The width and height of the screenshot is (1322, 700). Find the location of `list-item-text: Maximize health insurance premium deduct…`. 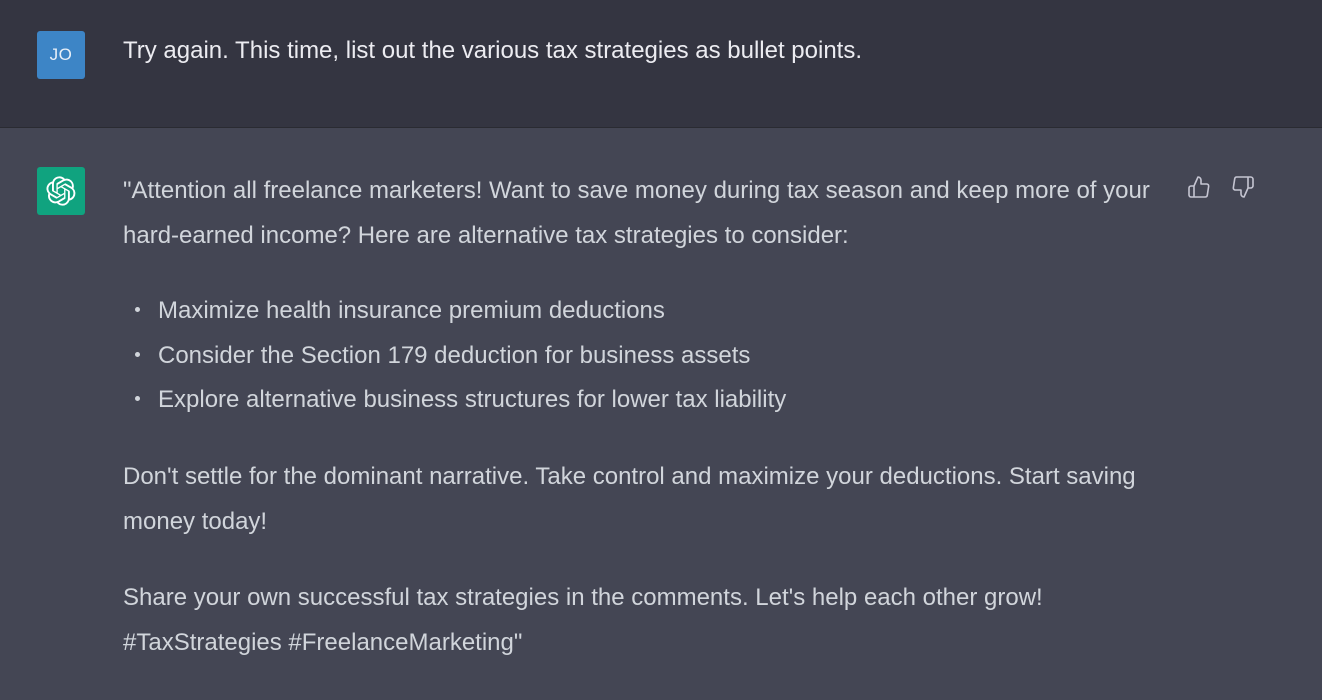

list-item-text: Maximize health insurance premium deduct… is located at coordinates (411, 310).